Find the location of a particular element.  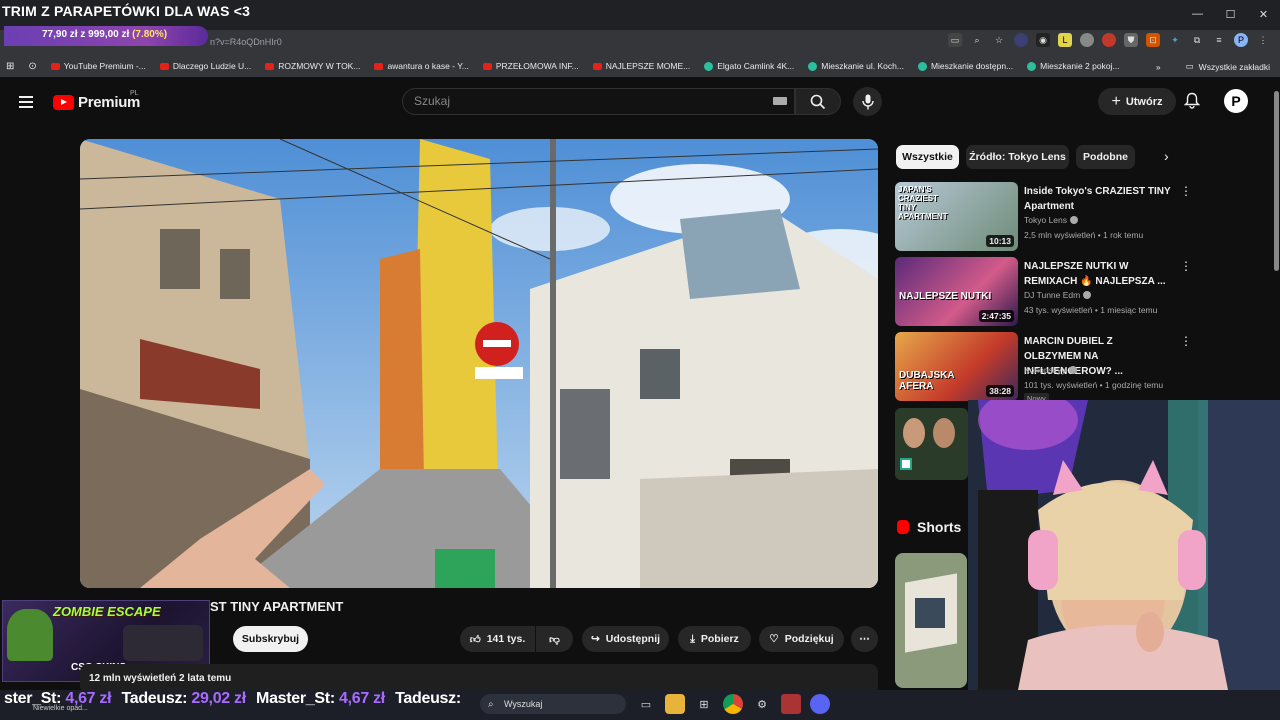

channel-name: Konopskyy is located at coordinates (1050, 370).